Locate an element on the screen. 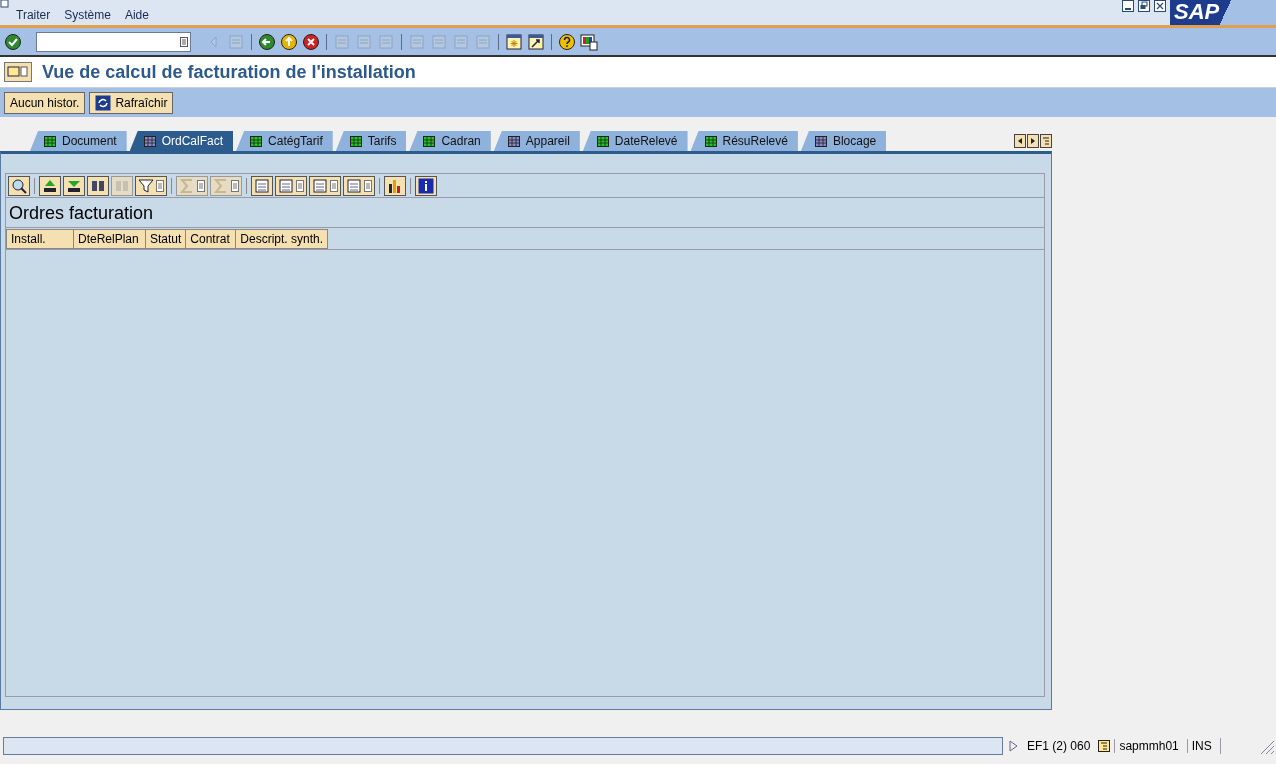 This screenshot has height=764, width=1276. tab: Blocage is located at coordinates (843, 141).